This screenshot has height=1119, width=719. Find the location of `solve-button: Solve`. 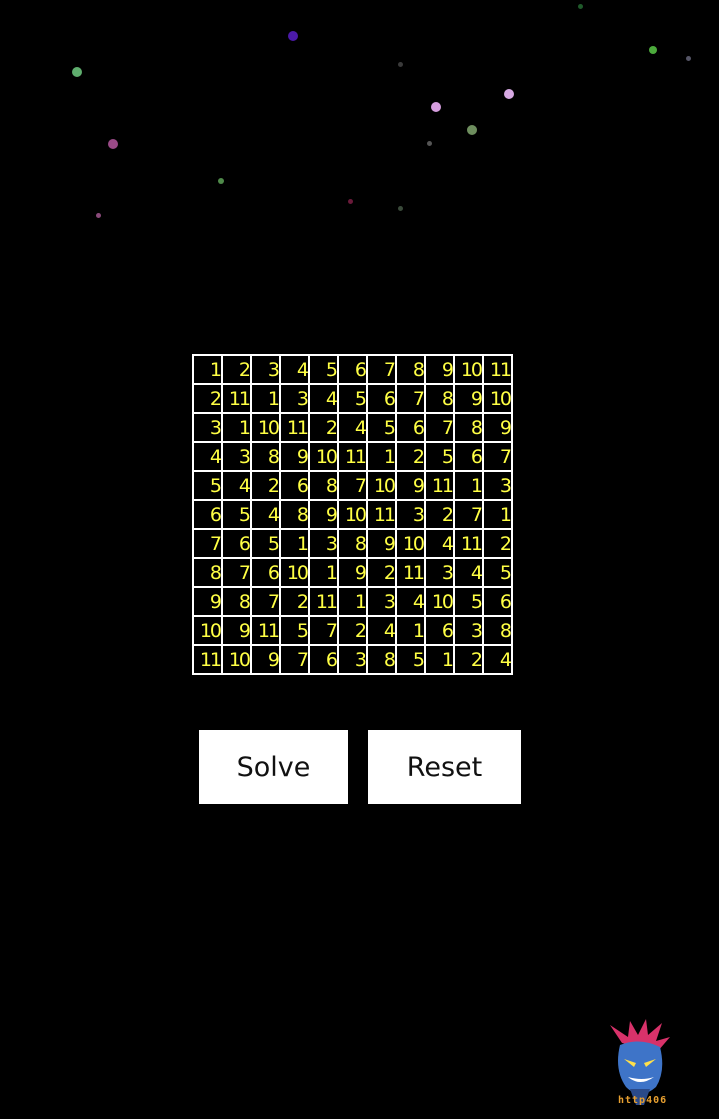

solve-button: Solve is located at coordinates (273, 767).